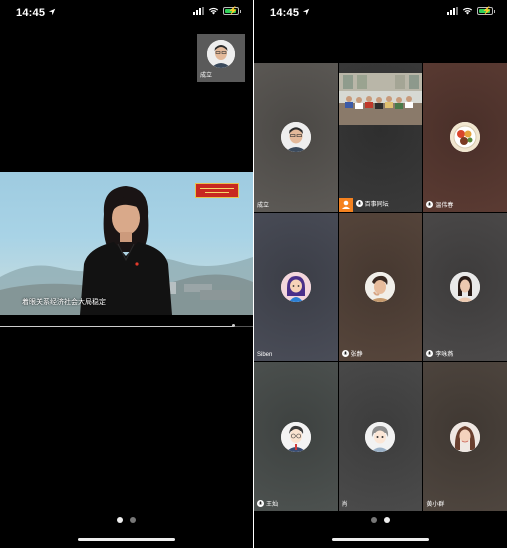  I want to click on participant-tile: 黄小群, so click(465, 436).